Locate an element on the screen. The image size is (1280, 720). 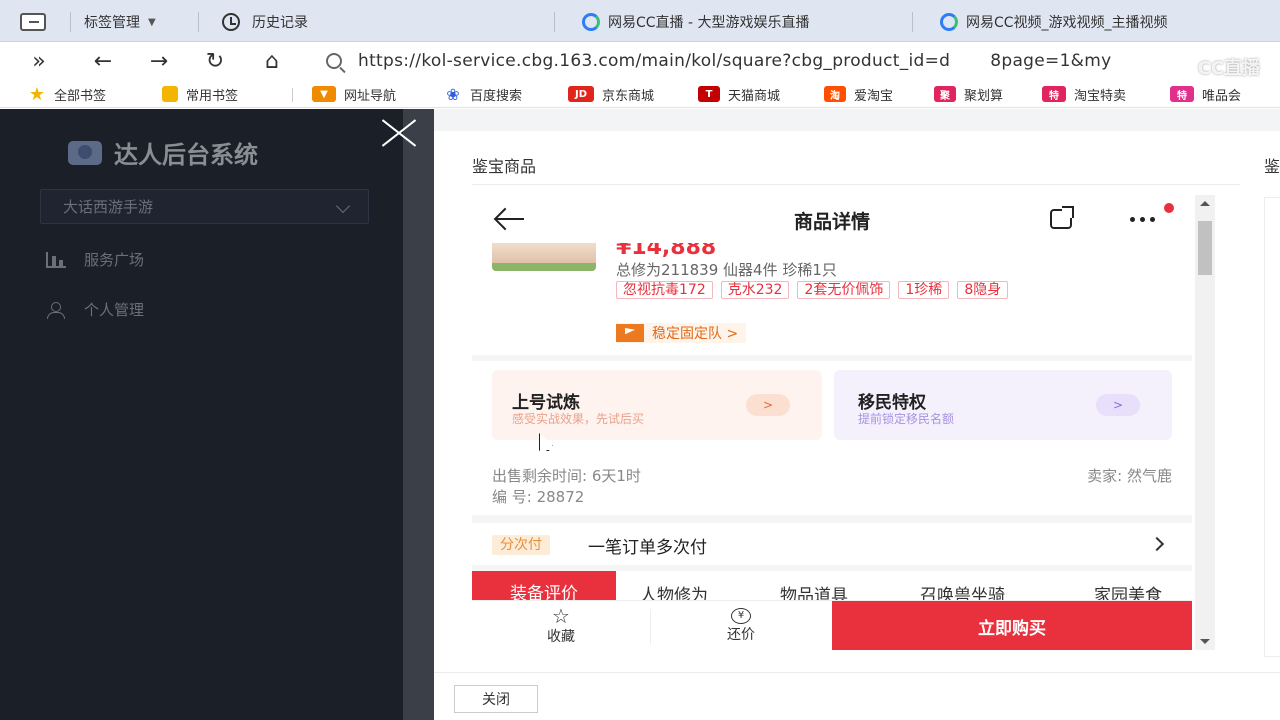
flag-icon is located at coordinates (630, 333).